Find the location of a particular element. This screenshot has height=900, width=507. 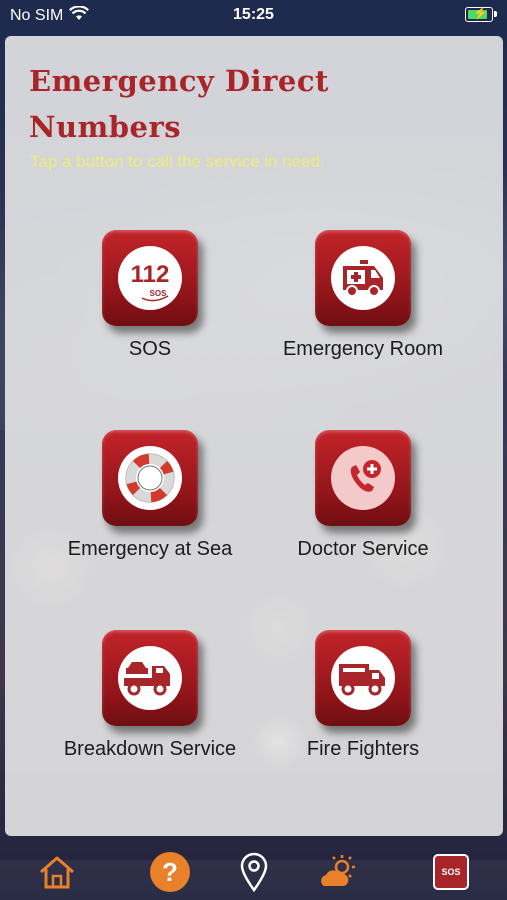

doctor-service-button is located at coordinates (363, 478).